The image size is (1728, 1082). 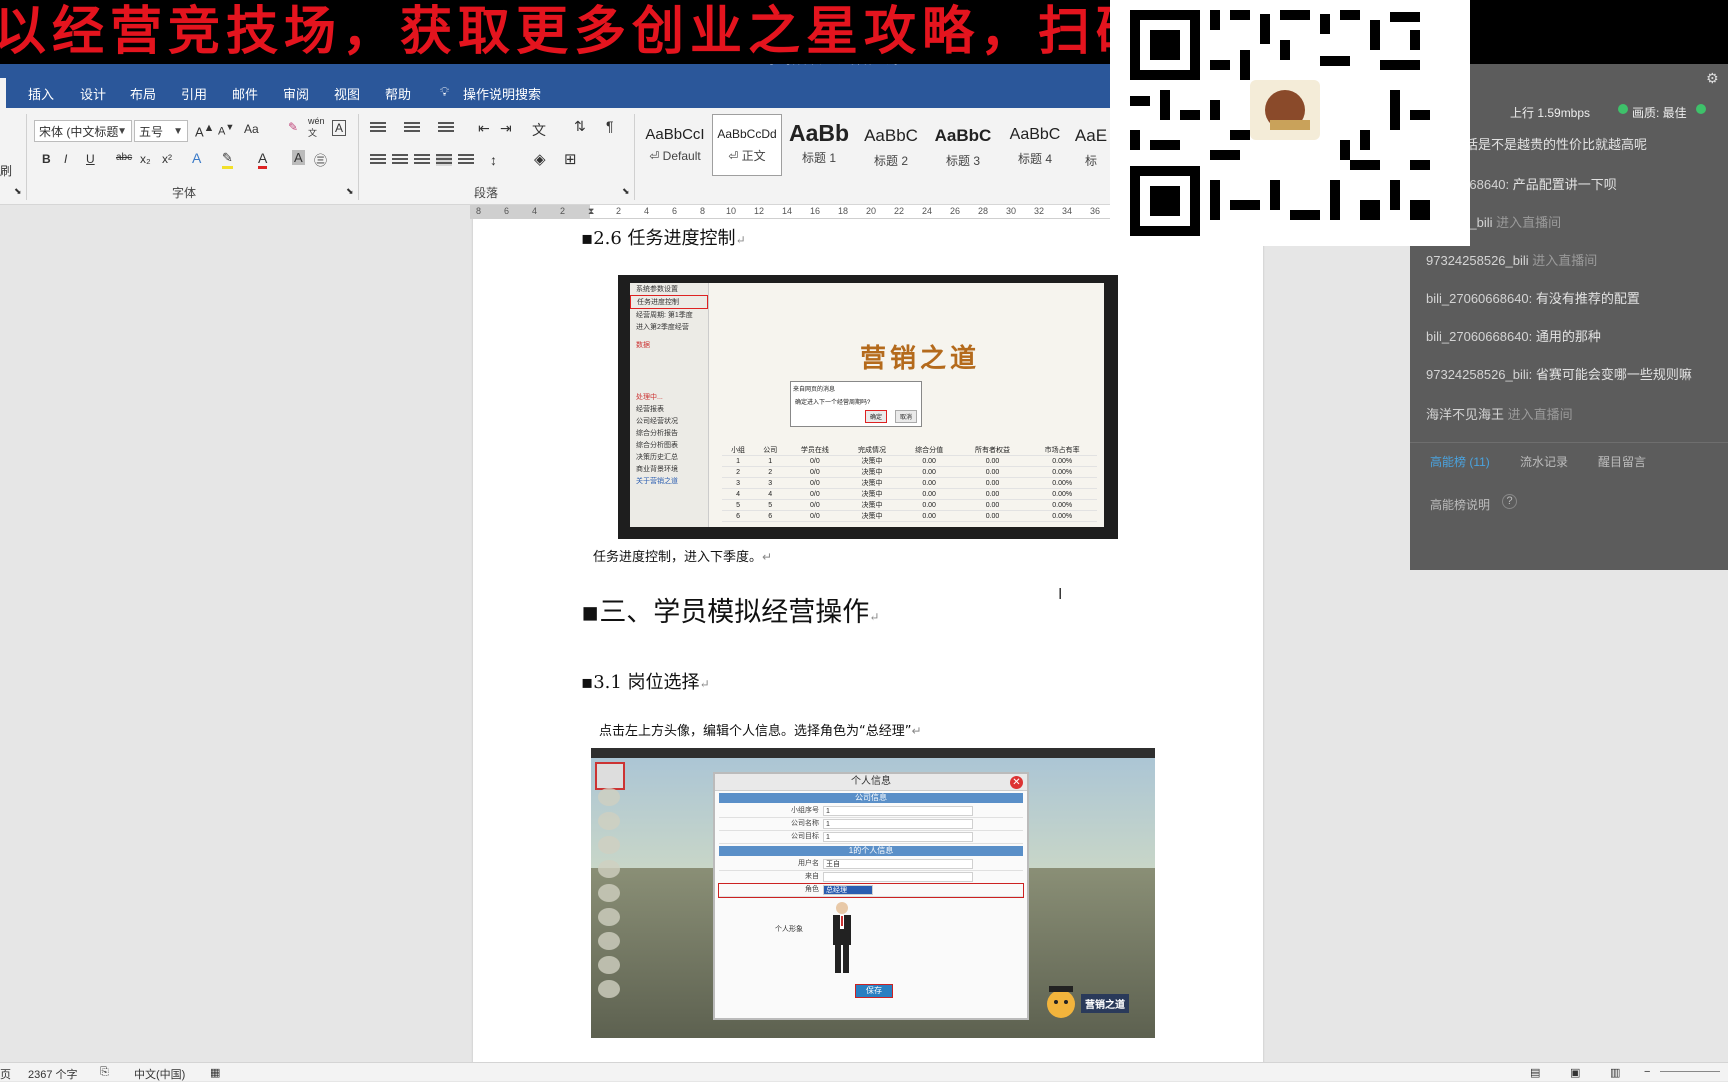 I want to click on font-color-icon: A, so click(x=263, y=159).